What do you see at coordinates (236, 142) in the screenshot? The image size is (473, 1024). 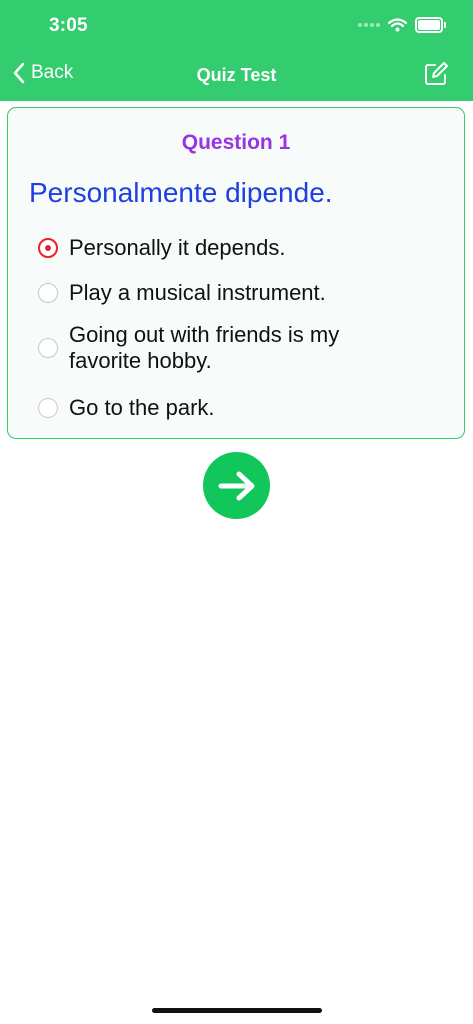 I see `question-number: Question 1` at bounding box center [236, 142].